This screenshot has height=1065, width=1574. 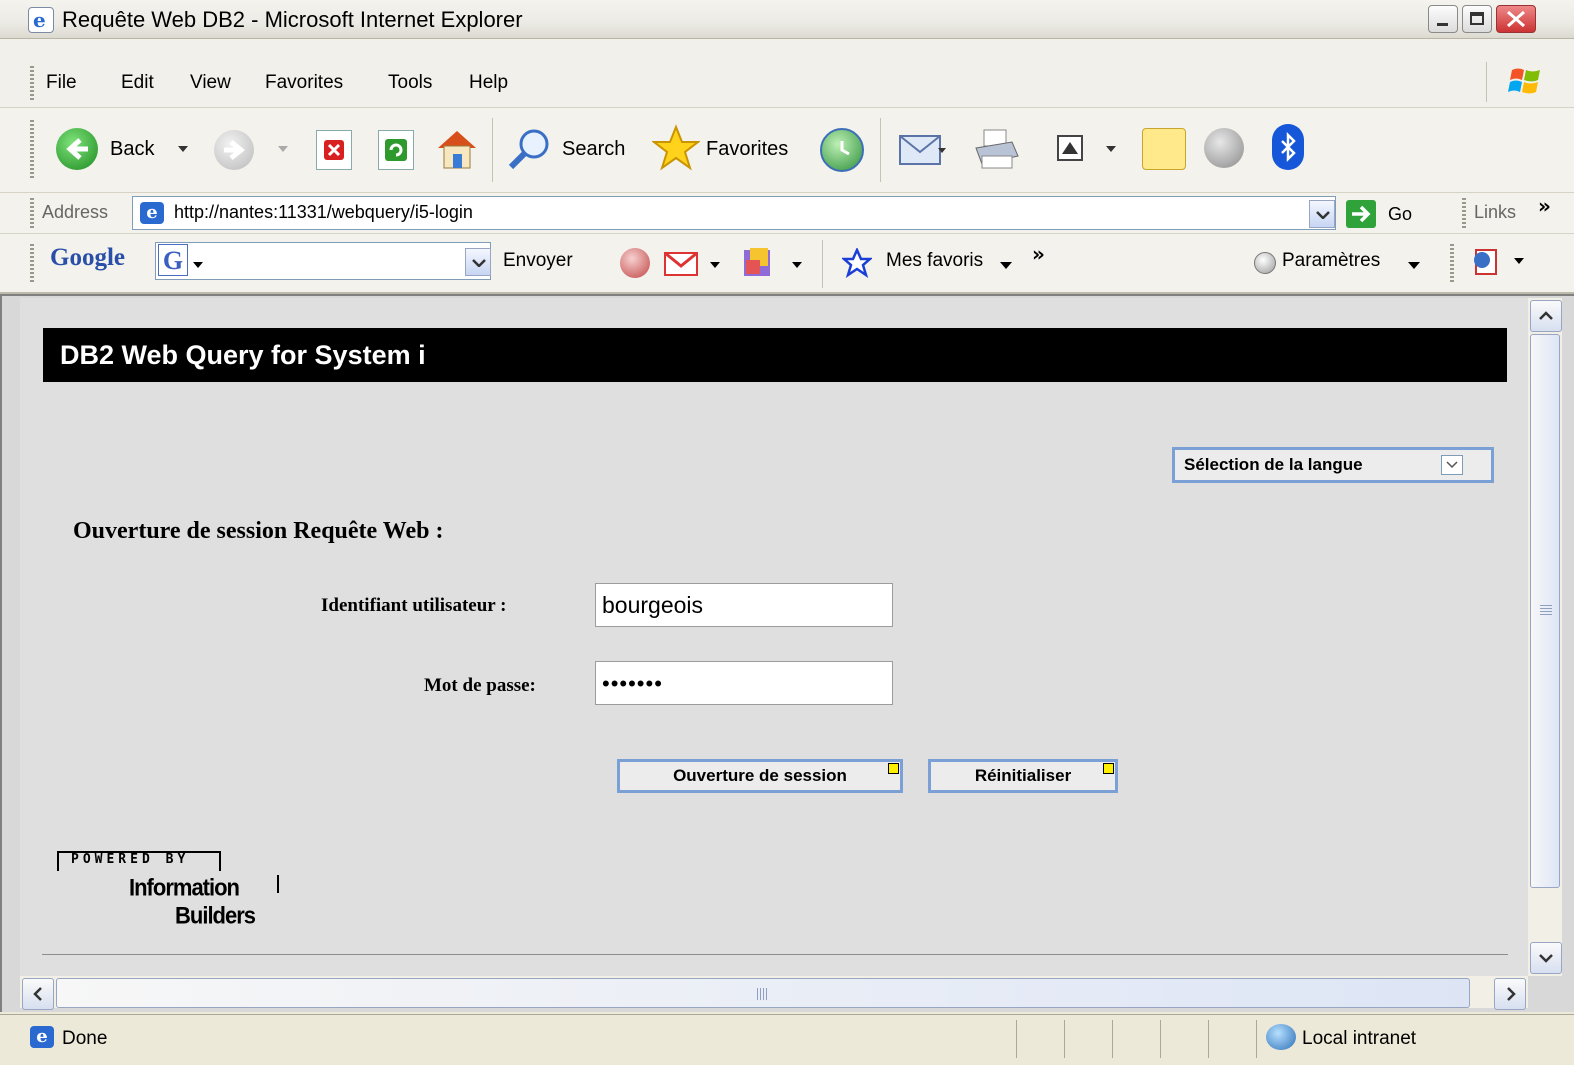 I want to click on stop-icon, so click(x=334, y=150).